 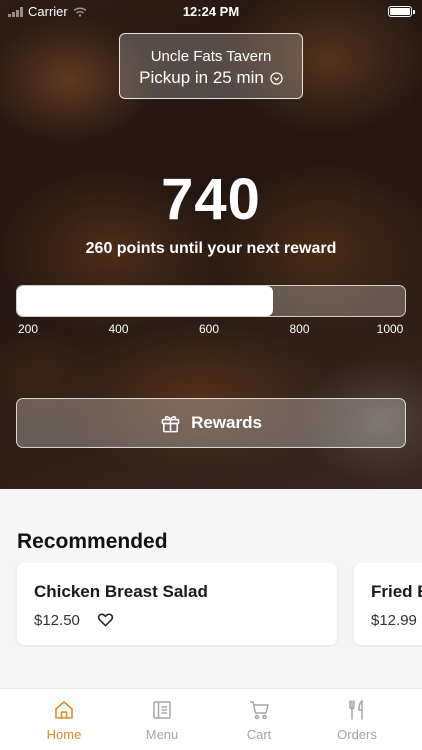 I want to click on item-name: Fried B, so click(x=396, y=591).